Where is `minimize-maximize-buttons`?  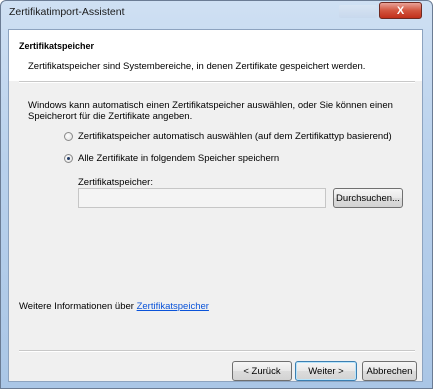
minimize-maximize-buttons is located at coordinates (358, 11).